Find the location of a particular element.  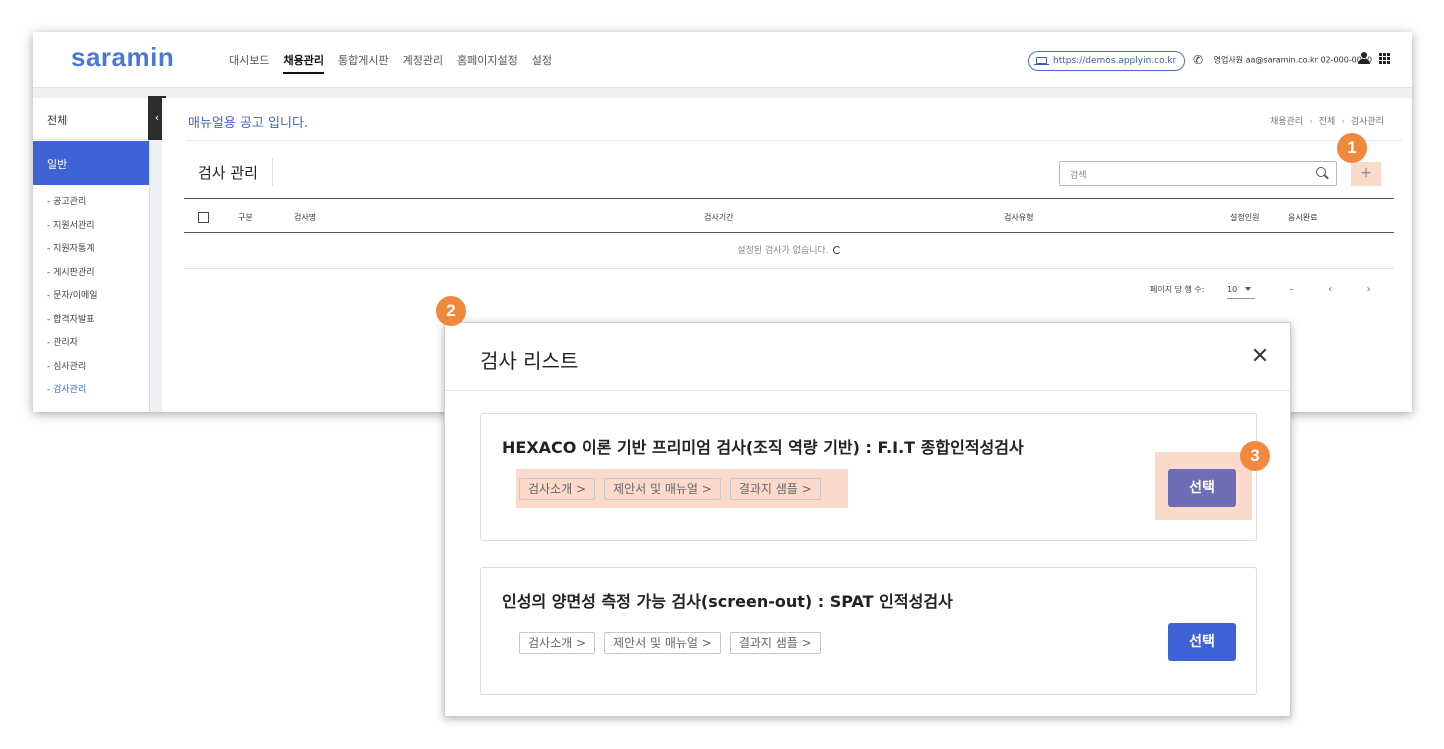

breadcrumb-item: 검사관리 is located at coordinates (1367, 122).